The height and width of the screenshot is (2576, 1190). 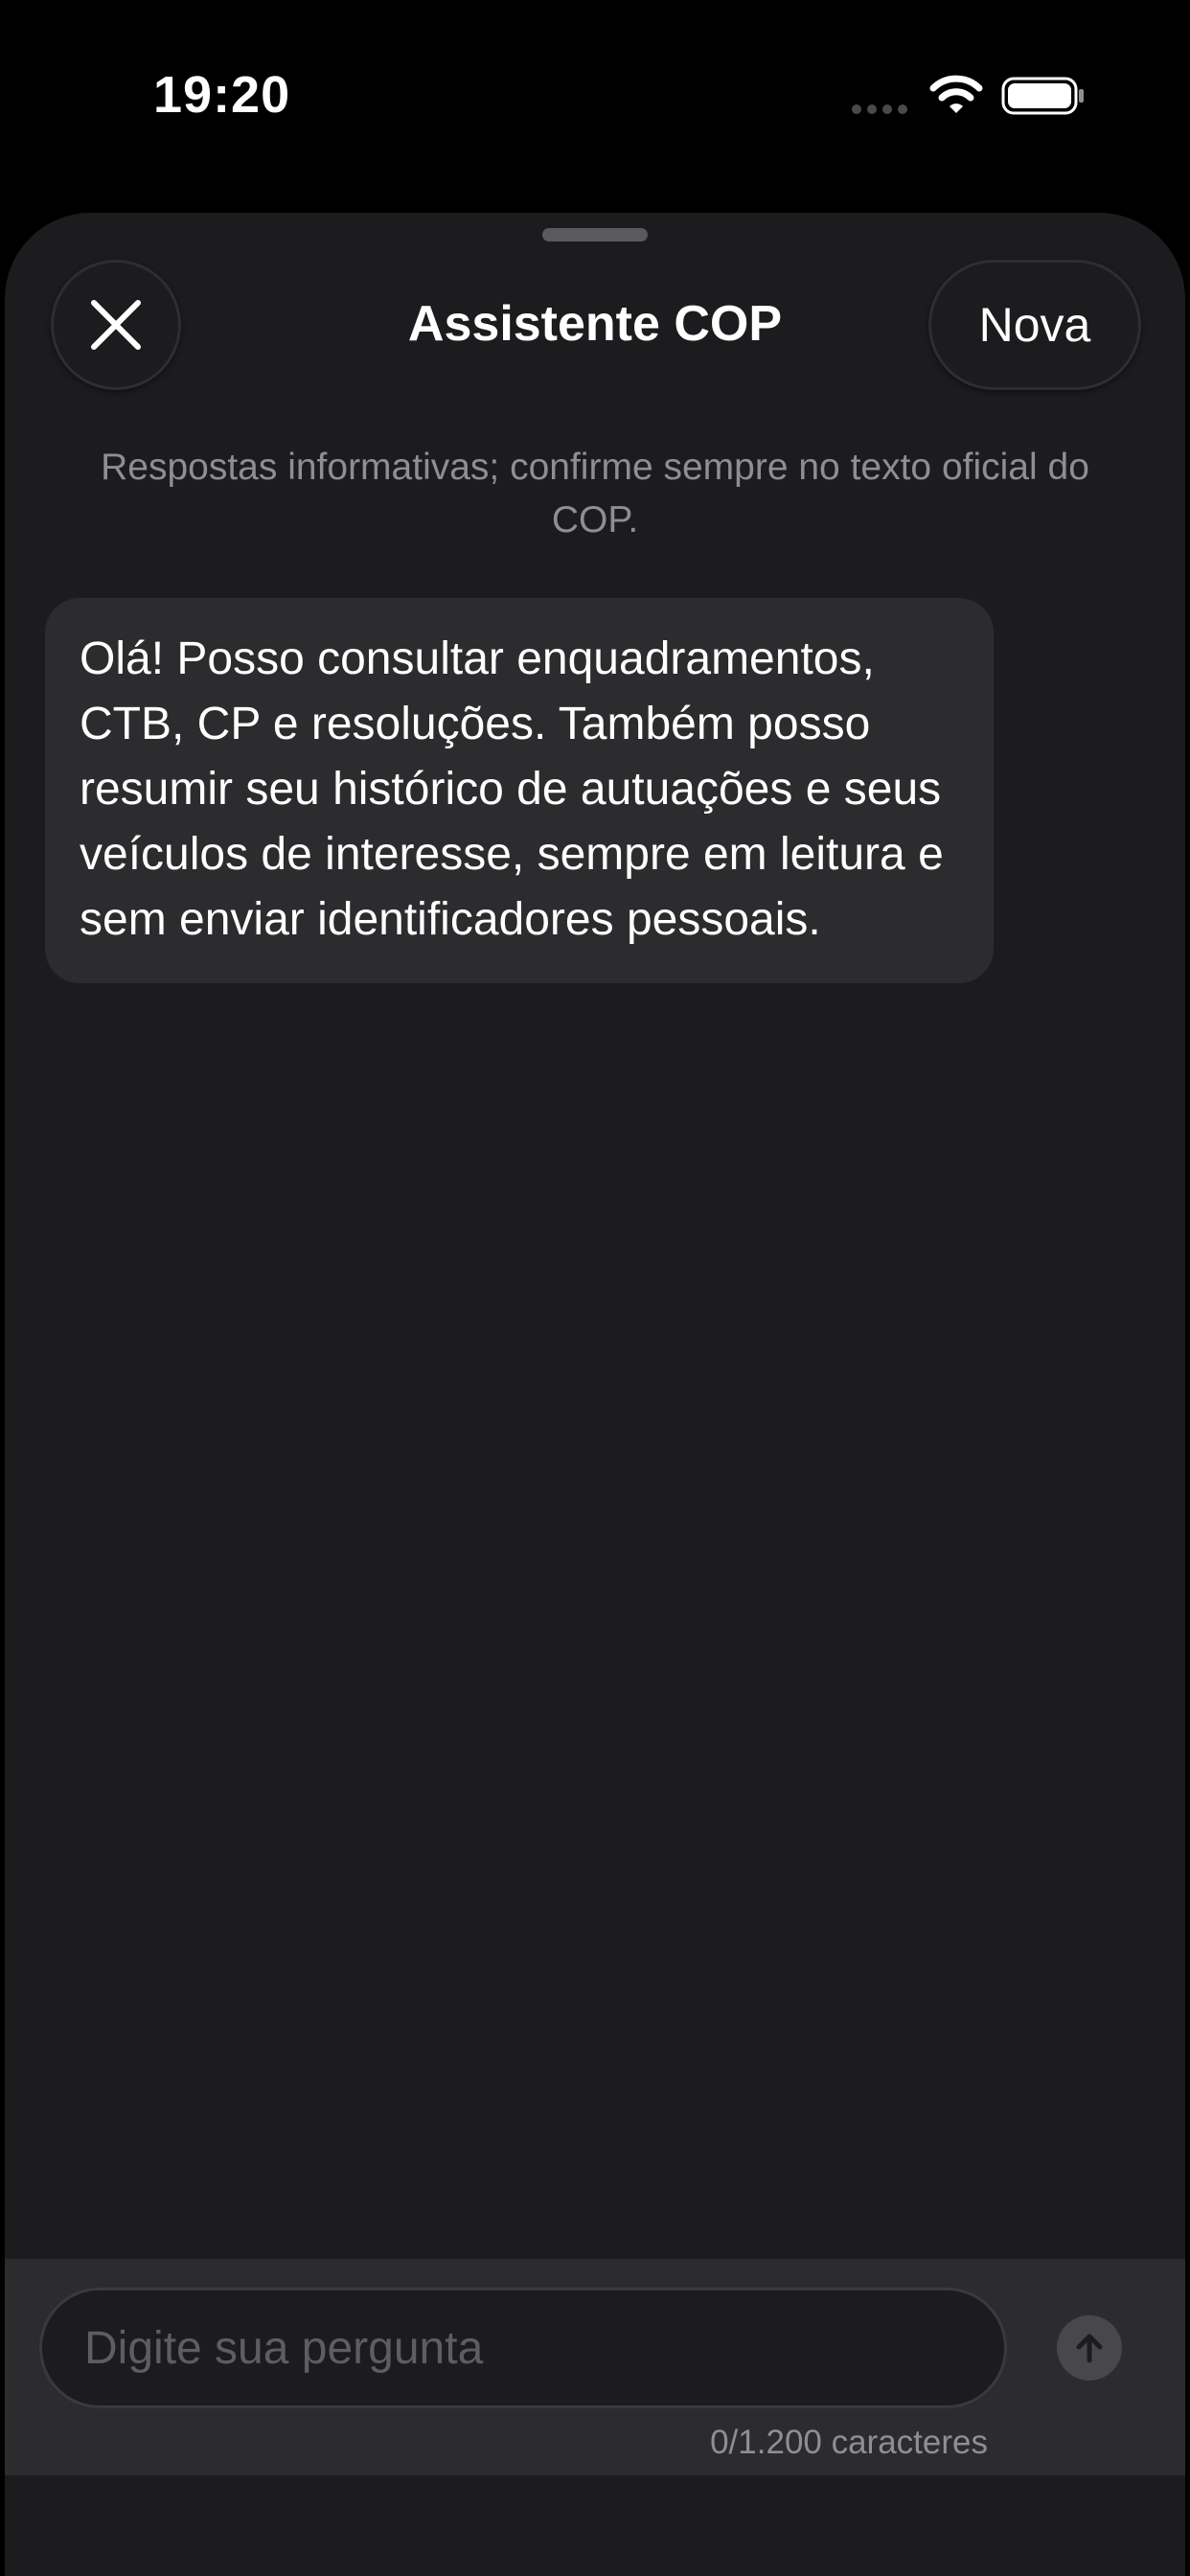 What do you see at coordinates (222, 95) in the screenshot?
I see `status-time: 19:20` at bounding box center [222, 95].